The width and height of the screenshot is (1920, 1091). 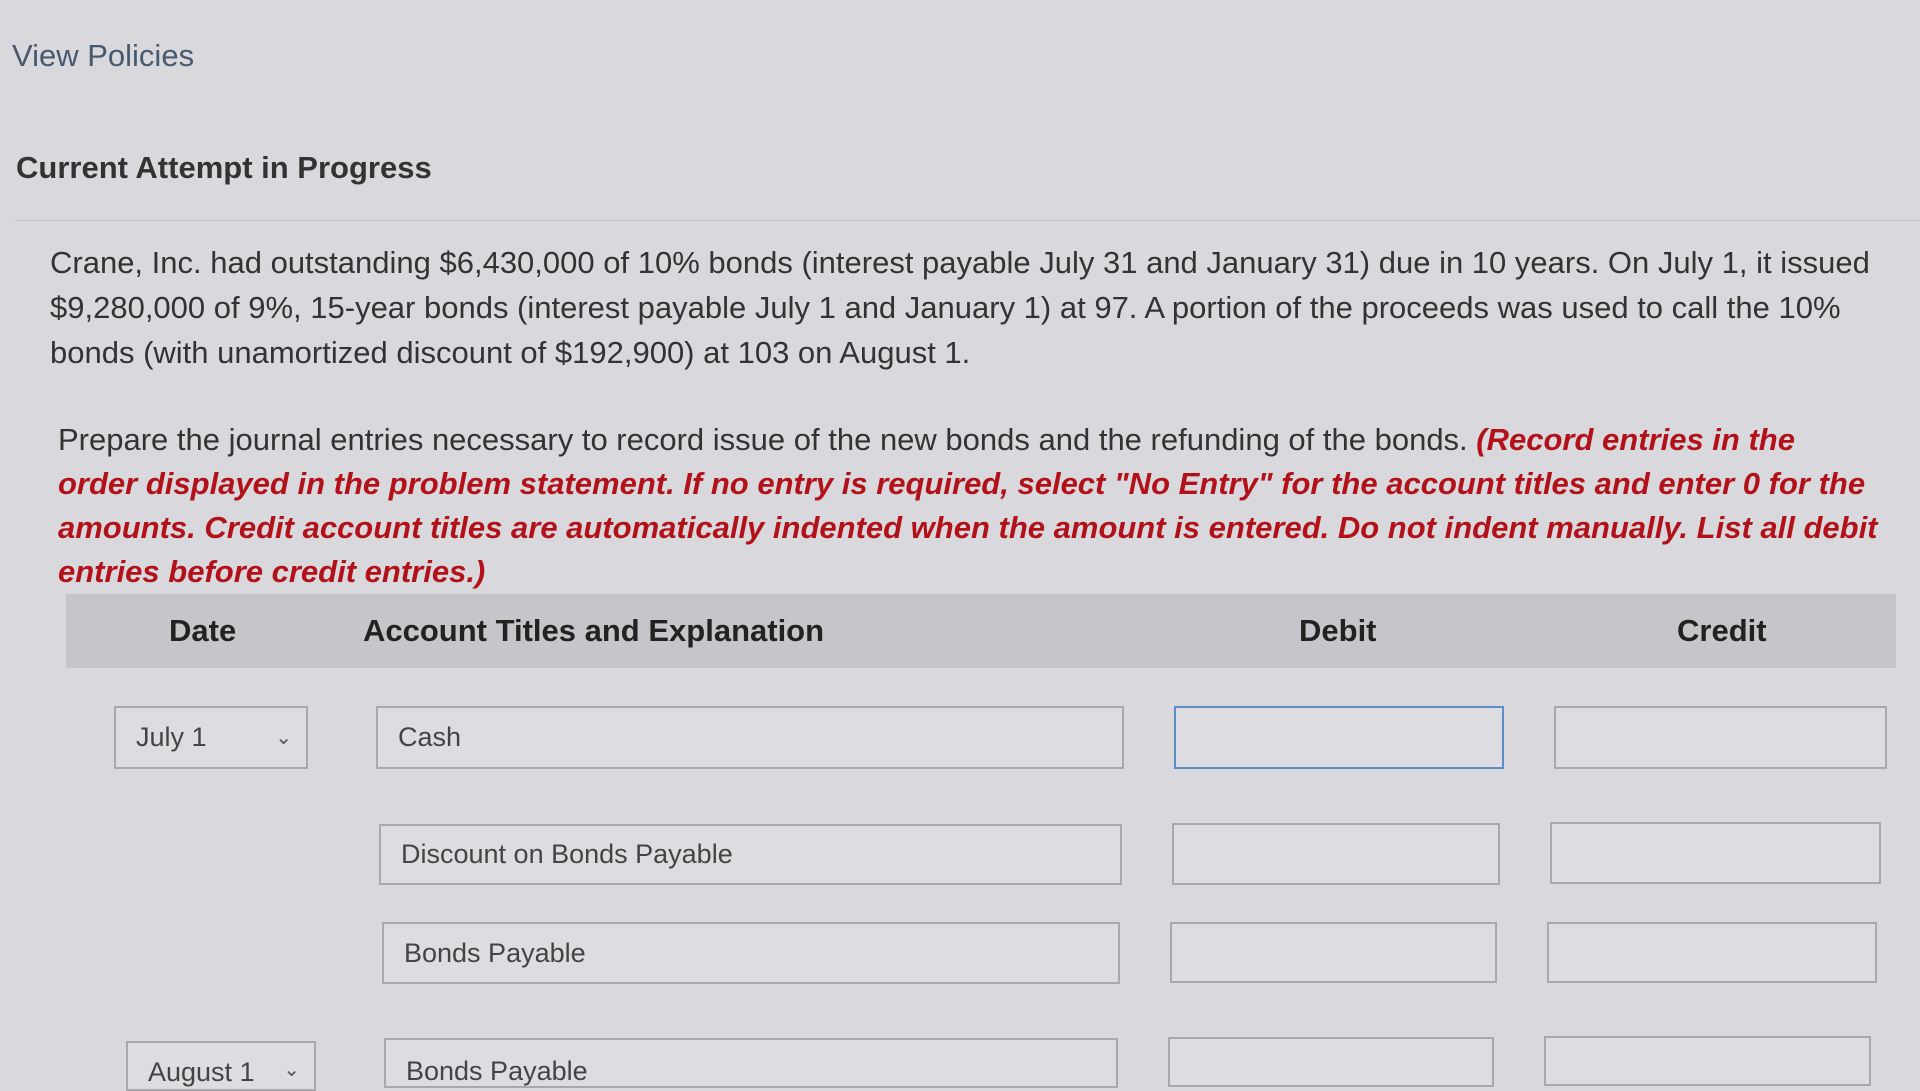 What do you see at coordinates (967, 220) in the screenshot?
I see `divider` at bounding box center [967, 220].